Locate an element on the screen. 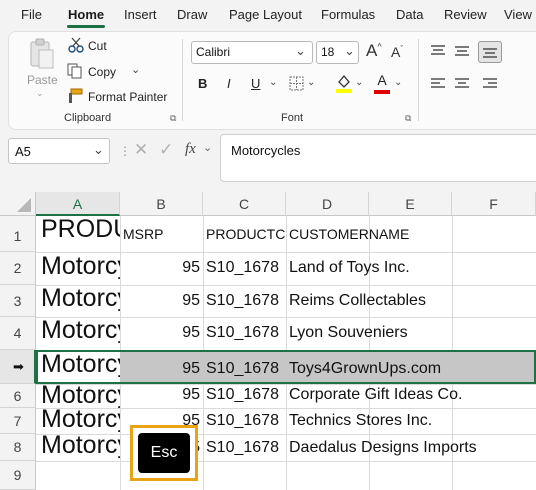  cell-b4: 95 is located at coordinates (161, 333).